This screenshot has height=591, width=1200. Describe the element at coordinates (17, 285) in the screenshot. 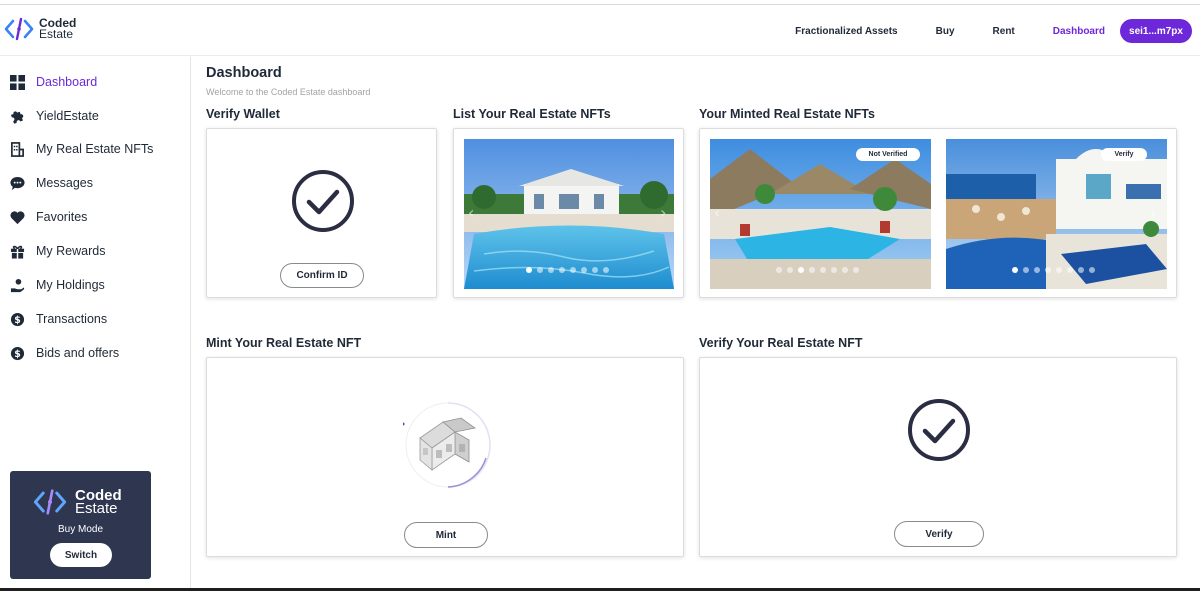

I see `hand-coin-icon` at that location.